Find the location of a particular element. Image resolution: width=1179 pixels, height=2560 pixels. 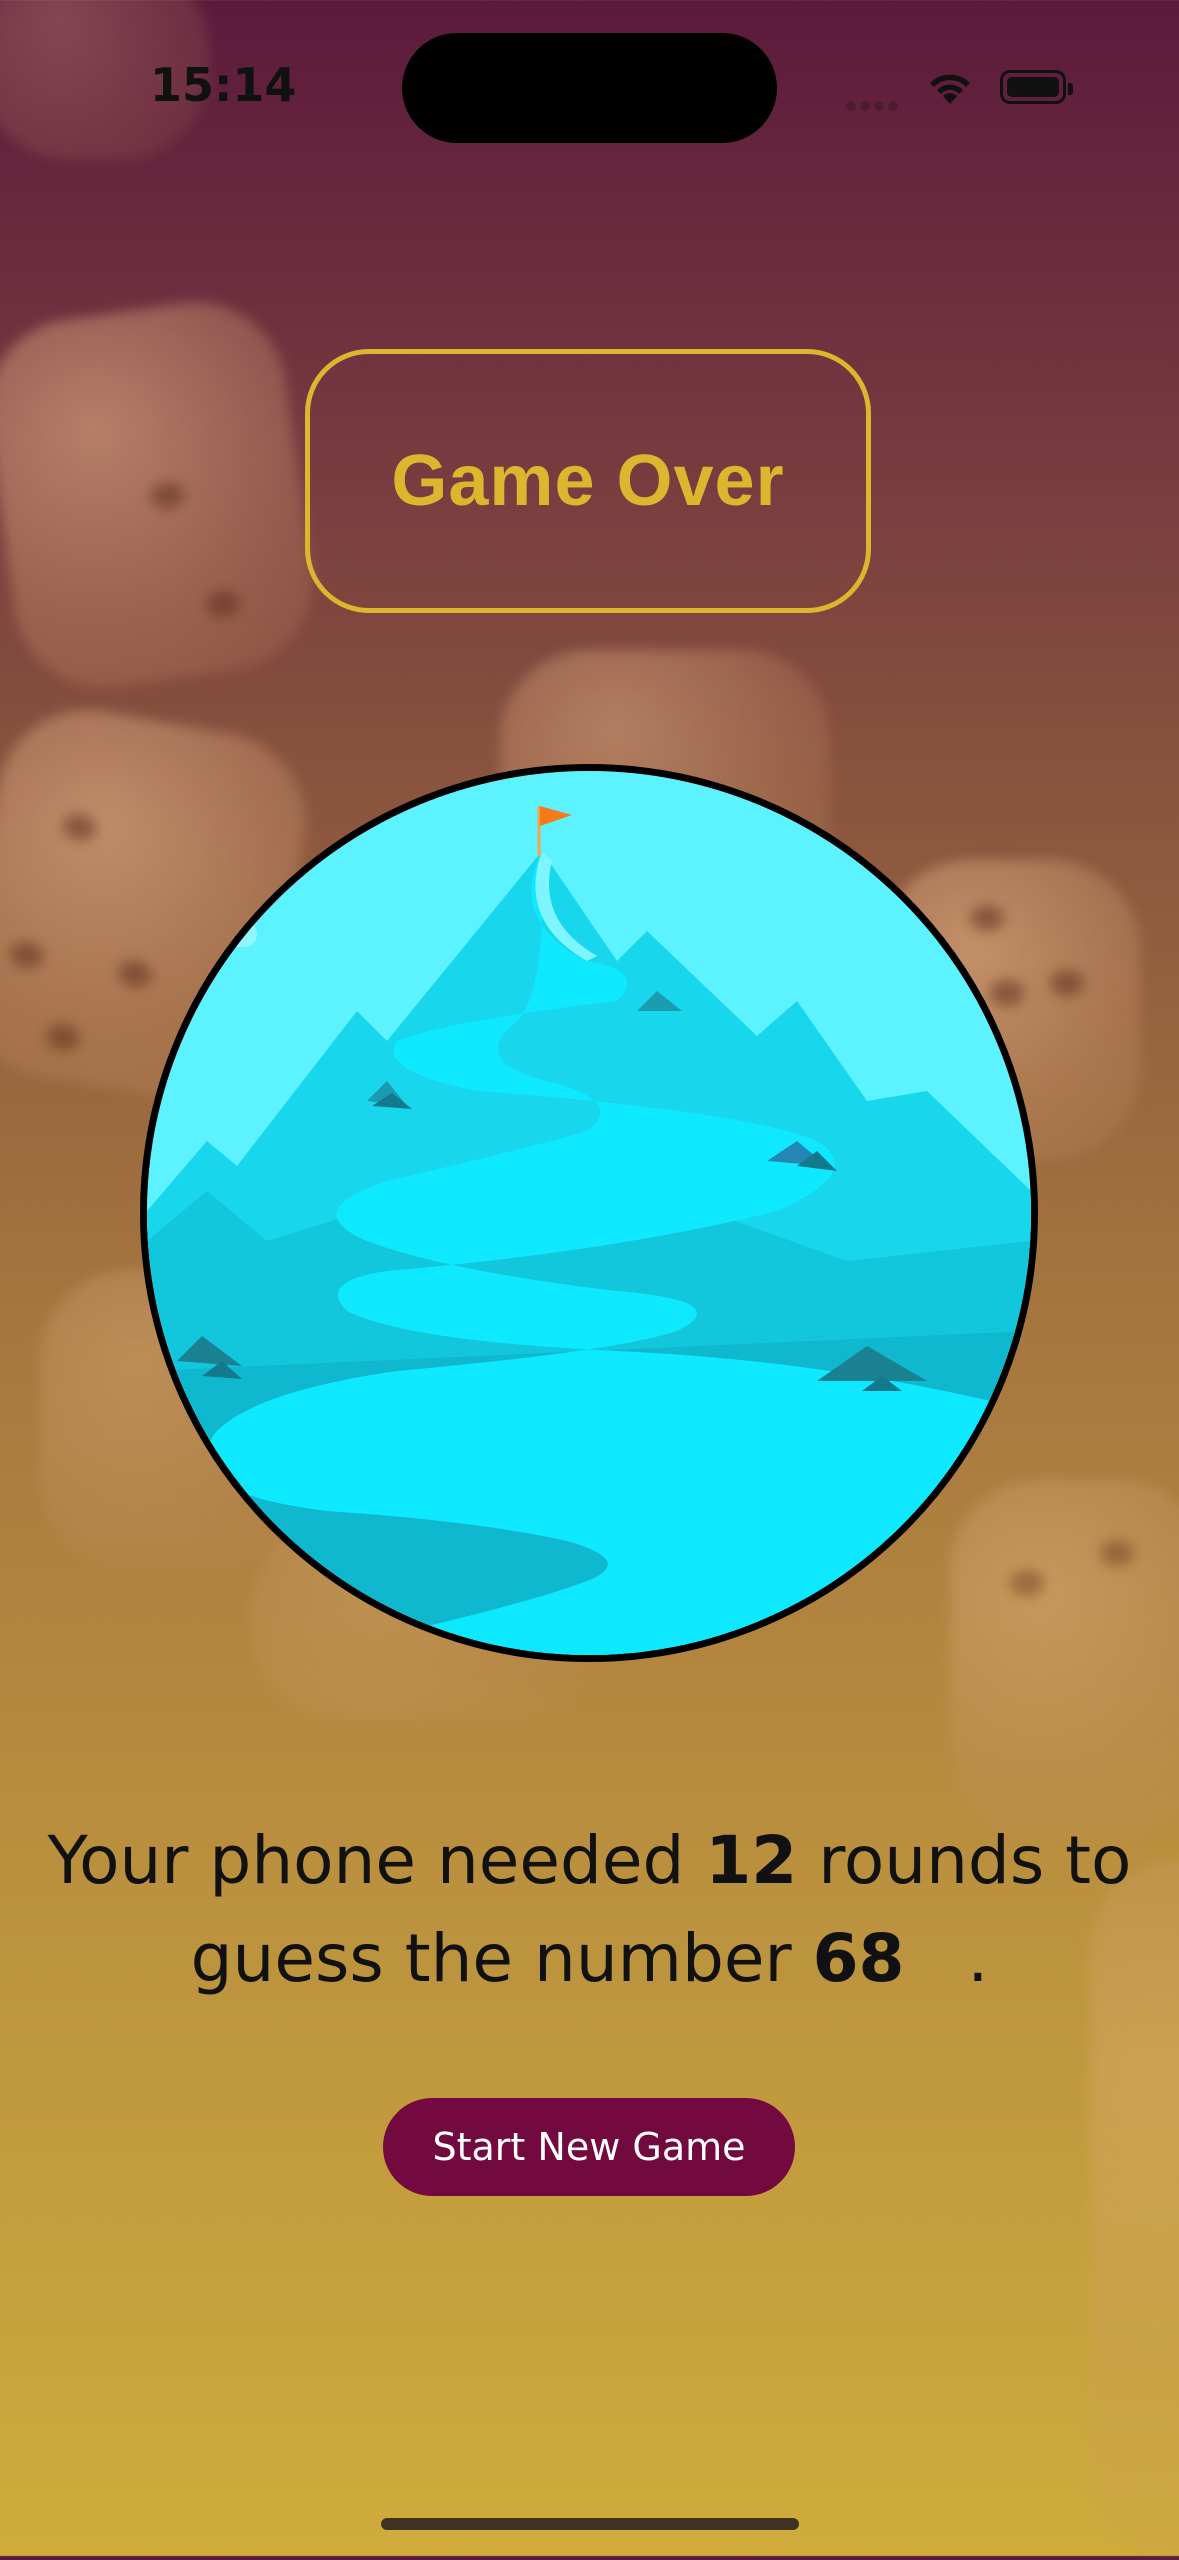

game-over-title-box: Game Over is located at coordinates (588, 481).